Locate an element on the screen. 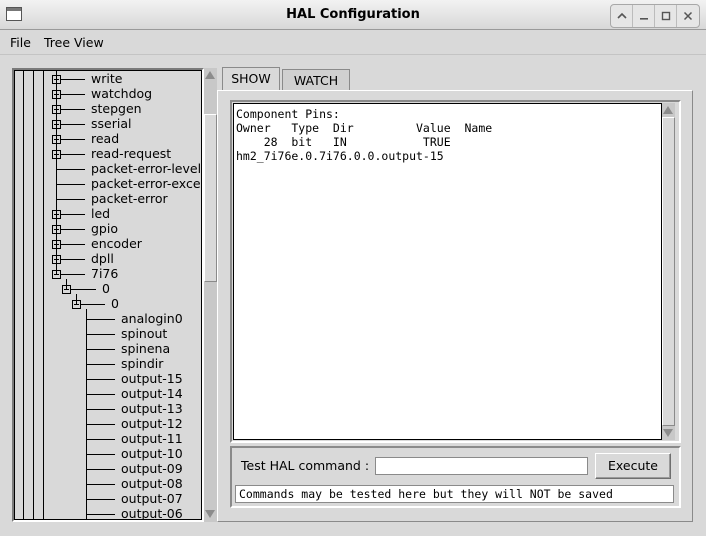 The image size is (706, 536). tree-node-label: read is located at coordinates (105, 139).